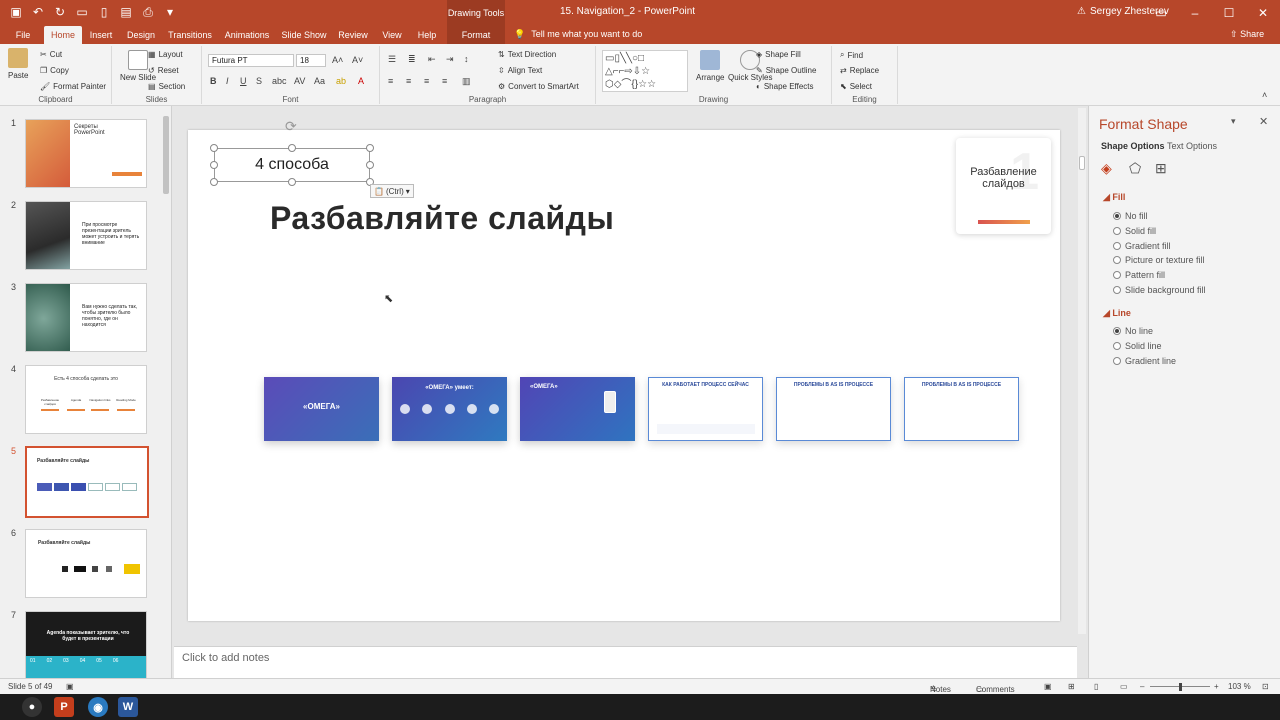 Image resolution: width=1280 pixels, height=720 pixels. Describe the element at coordinates (444, 81) in the screenshot. I see `justify-icon: ≡` at that location.